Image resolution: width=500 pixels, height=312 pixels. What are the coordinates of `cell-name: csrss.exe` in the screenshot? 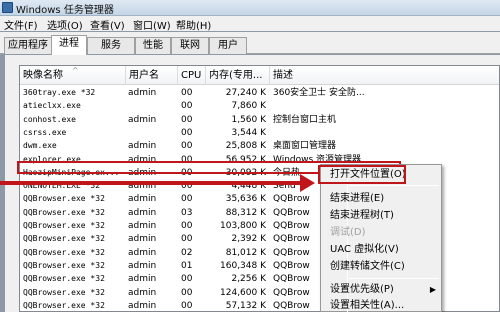 It's located at (45, 132).